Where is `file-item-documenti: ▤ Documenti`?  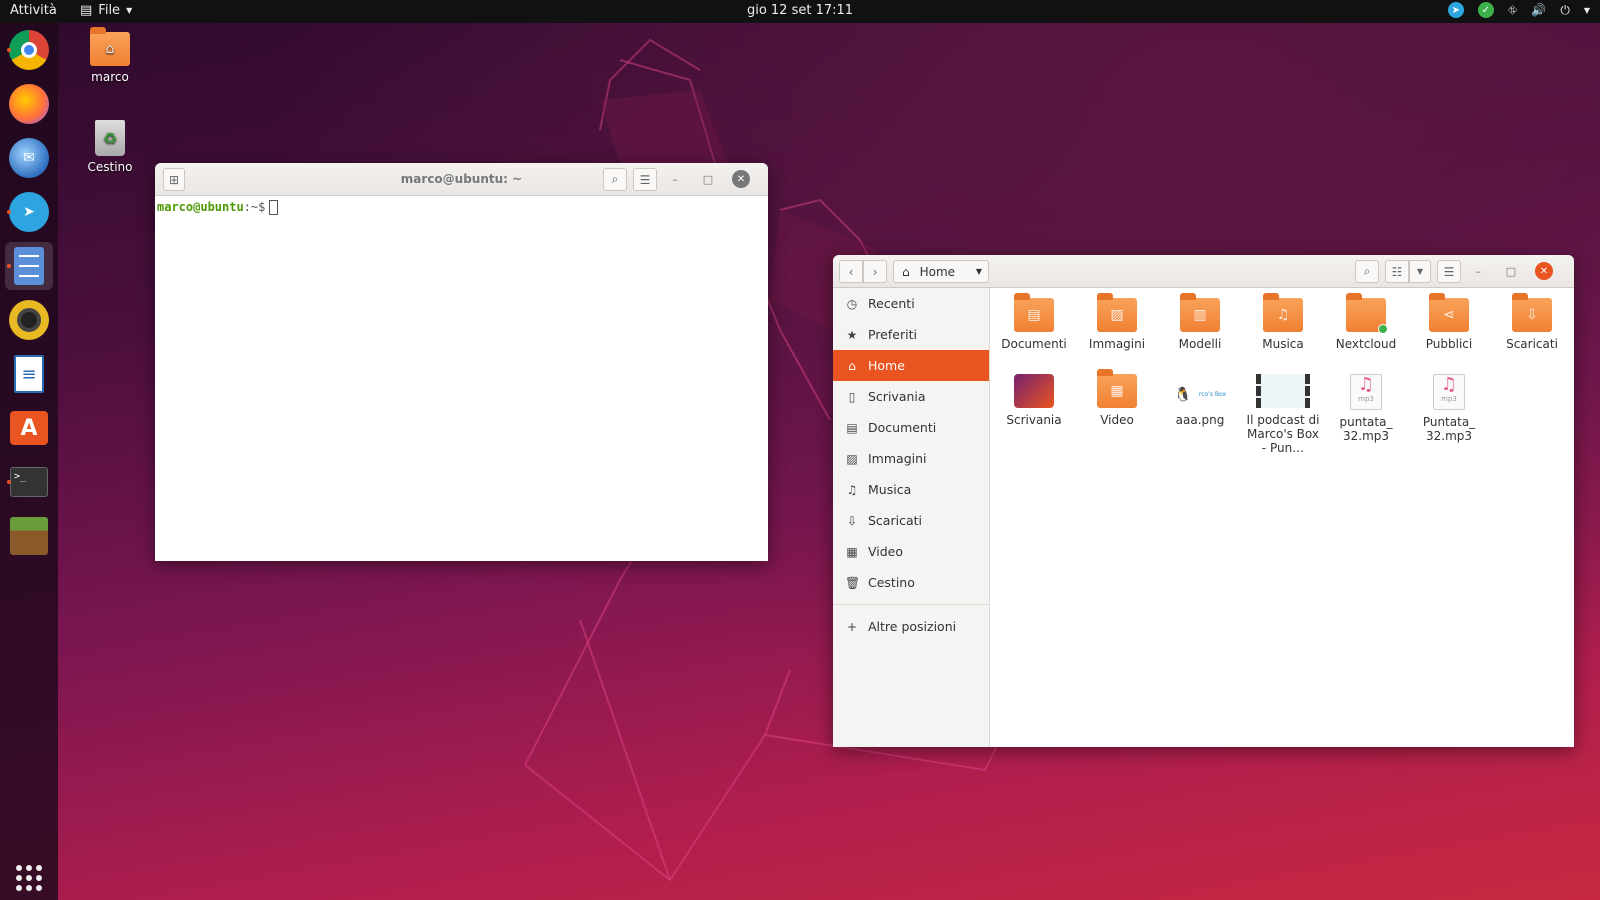 file-item-documenti: ▤ Documenti is located at coordinates (1034, 322).